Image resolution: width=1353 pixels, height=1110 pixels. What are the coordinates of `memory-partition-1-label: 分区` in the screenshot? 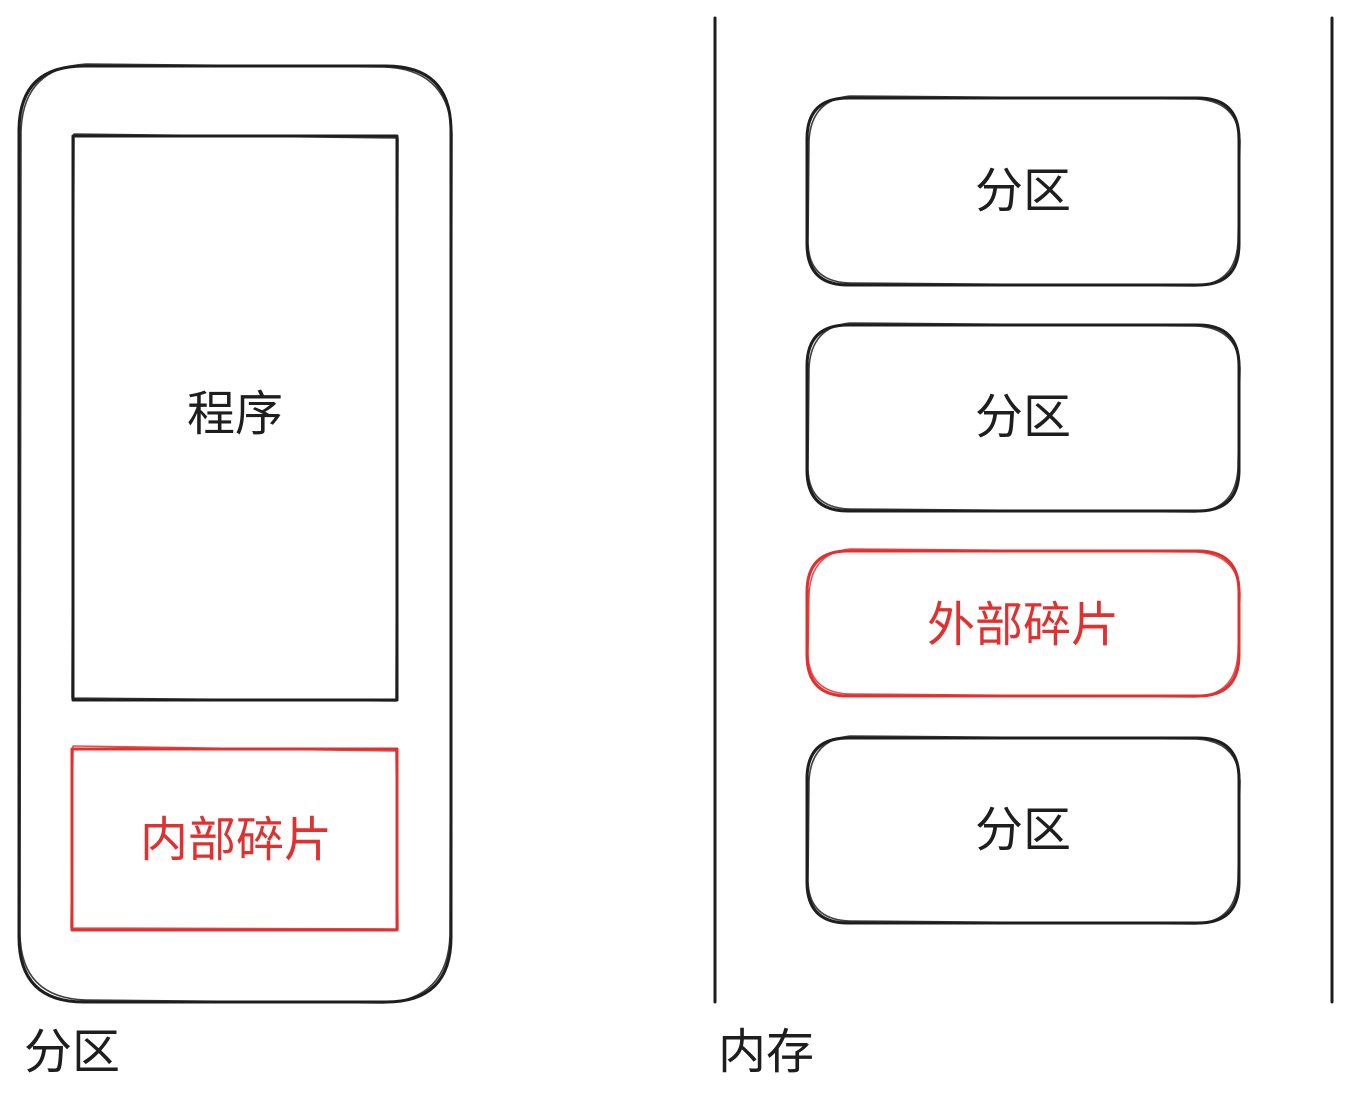 It's located at (1023, 191).